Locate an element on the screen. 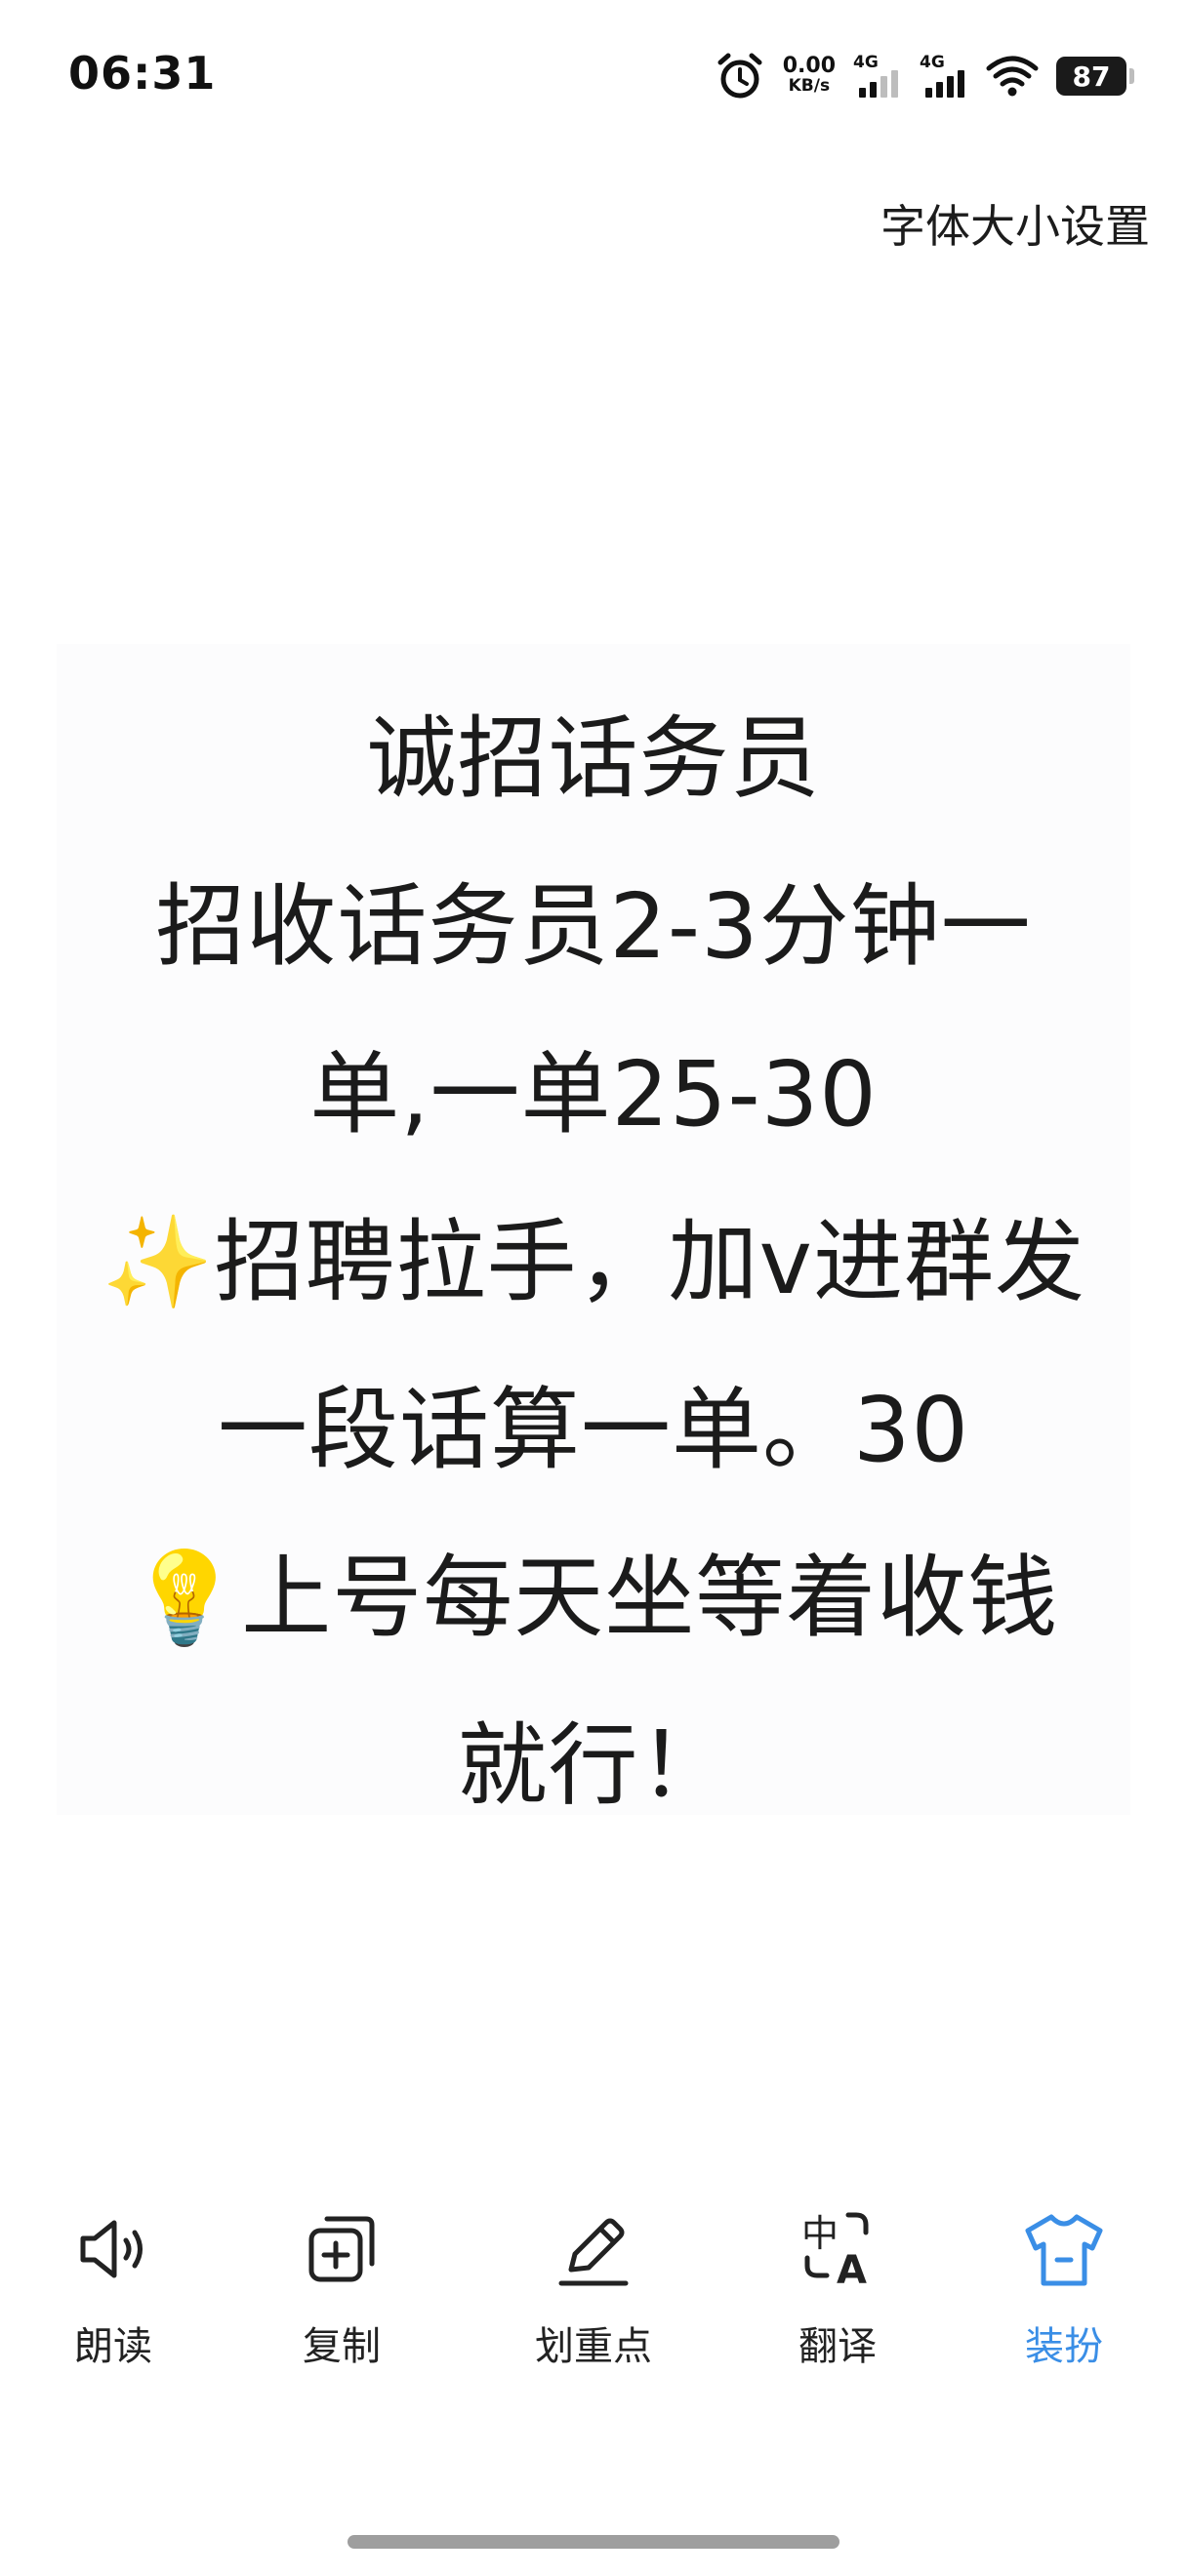 This screenshot has width=1187, height=2576. text-line: 诚招话务员 is located at coordinates (593, 758).